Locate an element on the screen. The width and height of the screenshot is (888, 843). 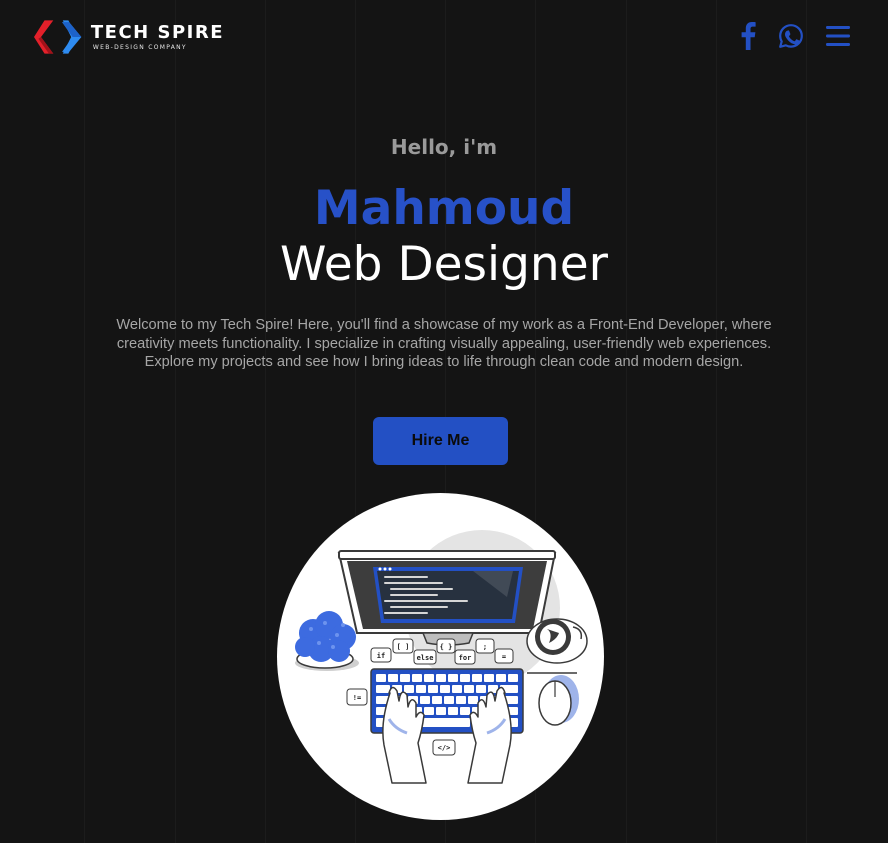
keyword-for: for is located at coordinates (465, 658).